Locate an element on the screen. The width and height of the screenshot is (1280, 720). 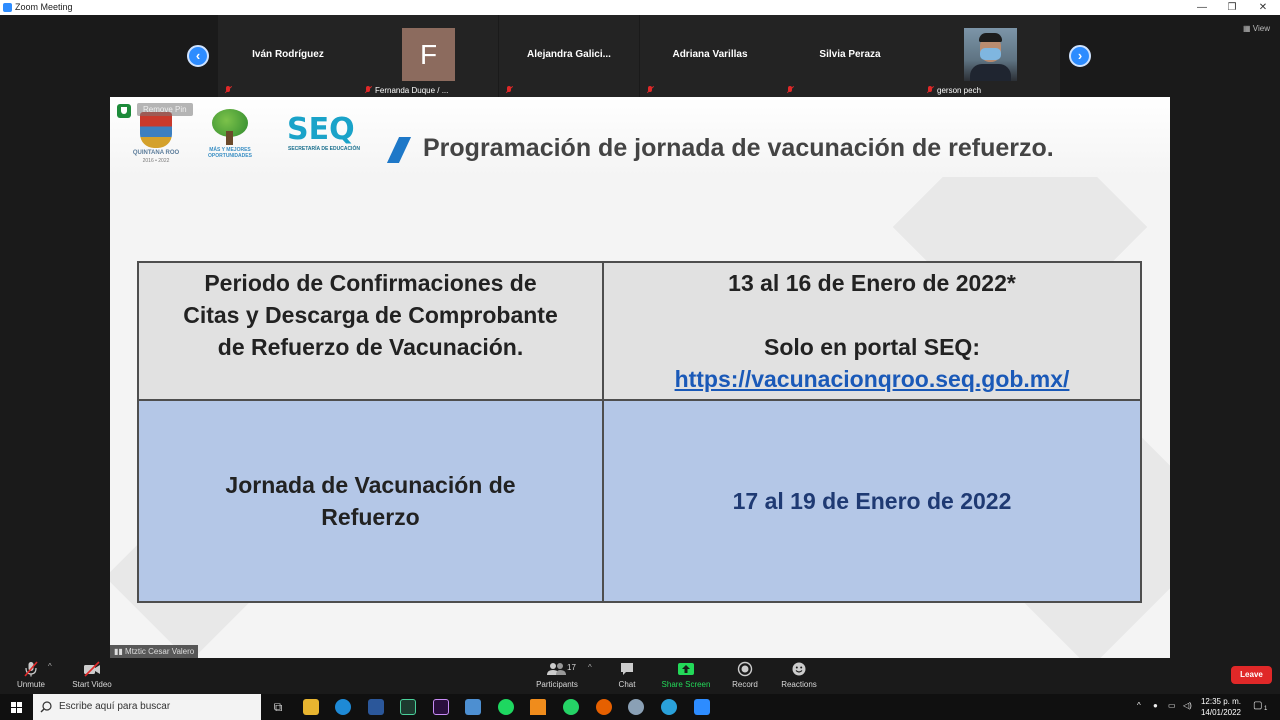
app-icon is located at coordinates (636, 707).